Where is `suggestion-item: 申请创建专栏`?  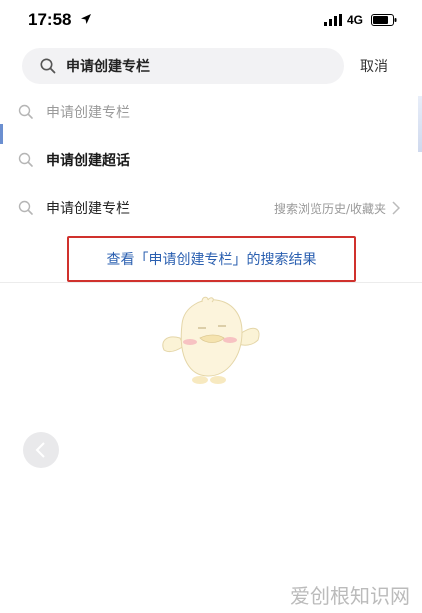
suggestion-item: 申请创建专栏 is located at coordinates (211, 112).